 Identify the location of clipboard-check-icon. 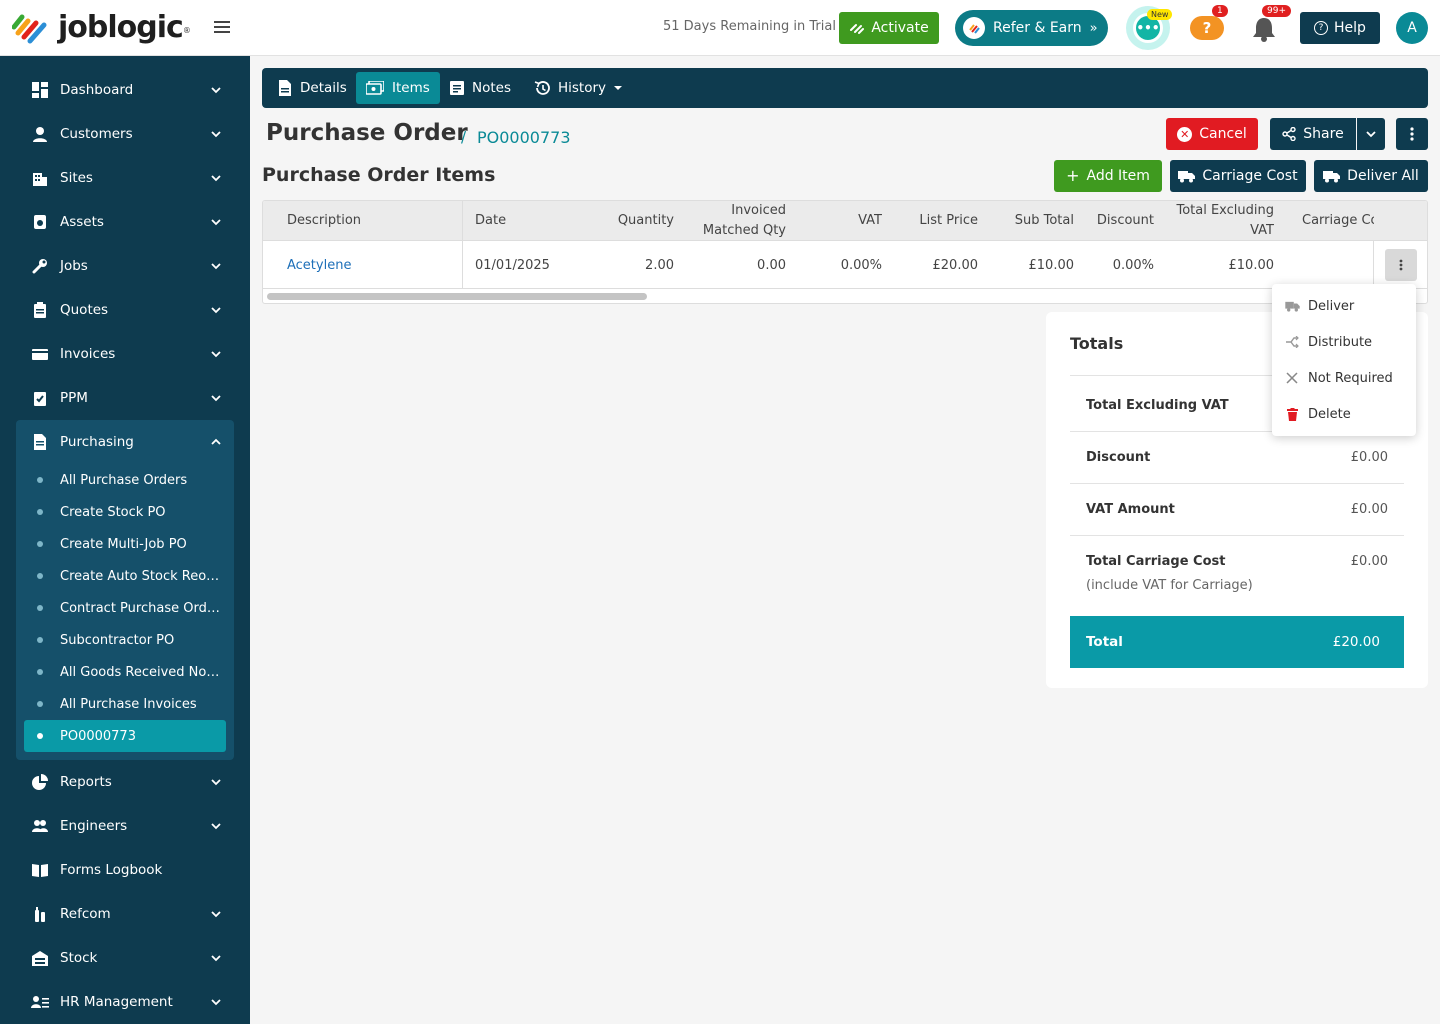
(40, 398).